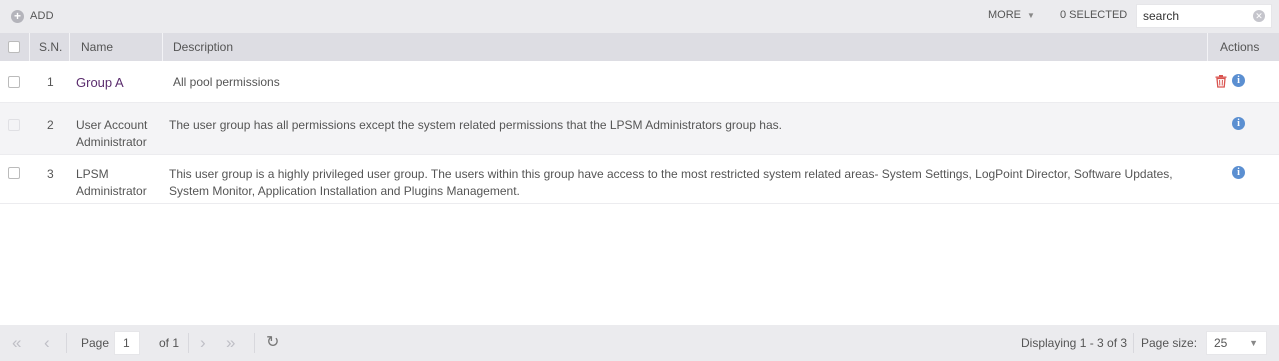 The height and width of the screenshot is (361, 1279). Describe the element at coordinates (50, 82) in the screenshot. I see `row-sn: 1` at that location.